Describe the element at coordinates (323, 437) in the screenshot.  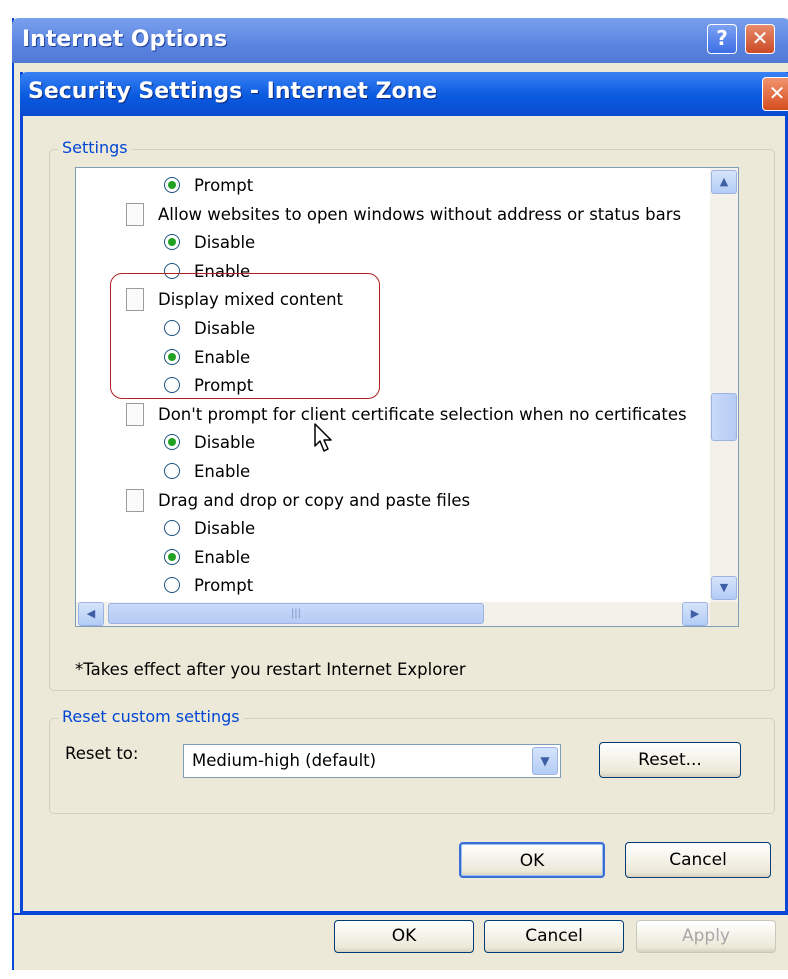
I see `mouse-cursor-icon` at that location.